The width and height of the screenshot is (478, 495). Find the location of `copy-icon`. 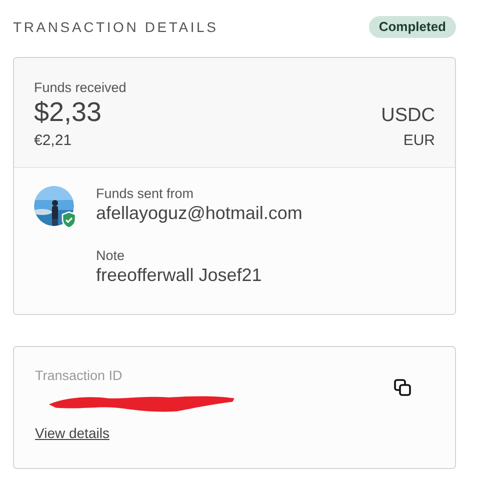

copy-icon is located at coordinates (403, 388).